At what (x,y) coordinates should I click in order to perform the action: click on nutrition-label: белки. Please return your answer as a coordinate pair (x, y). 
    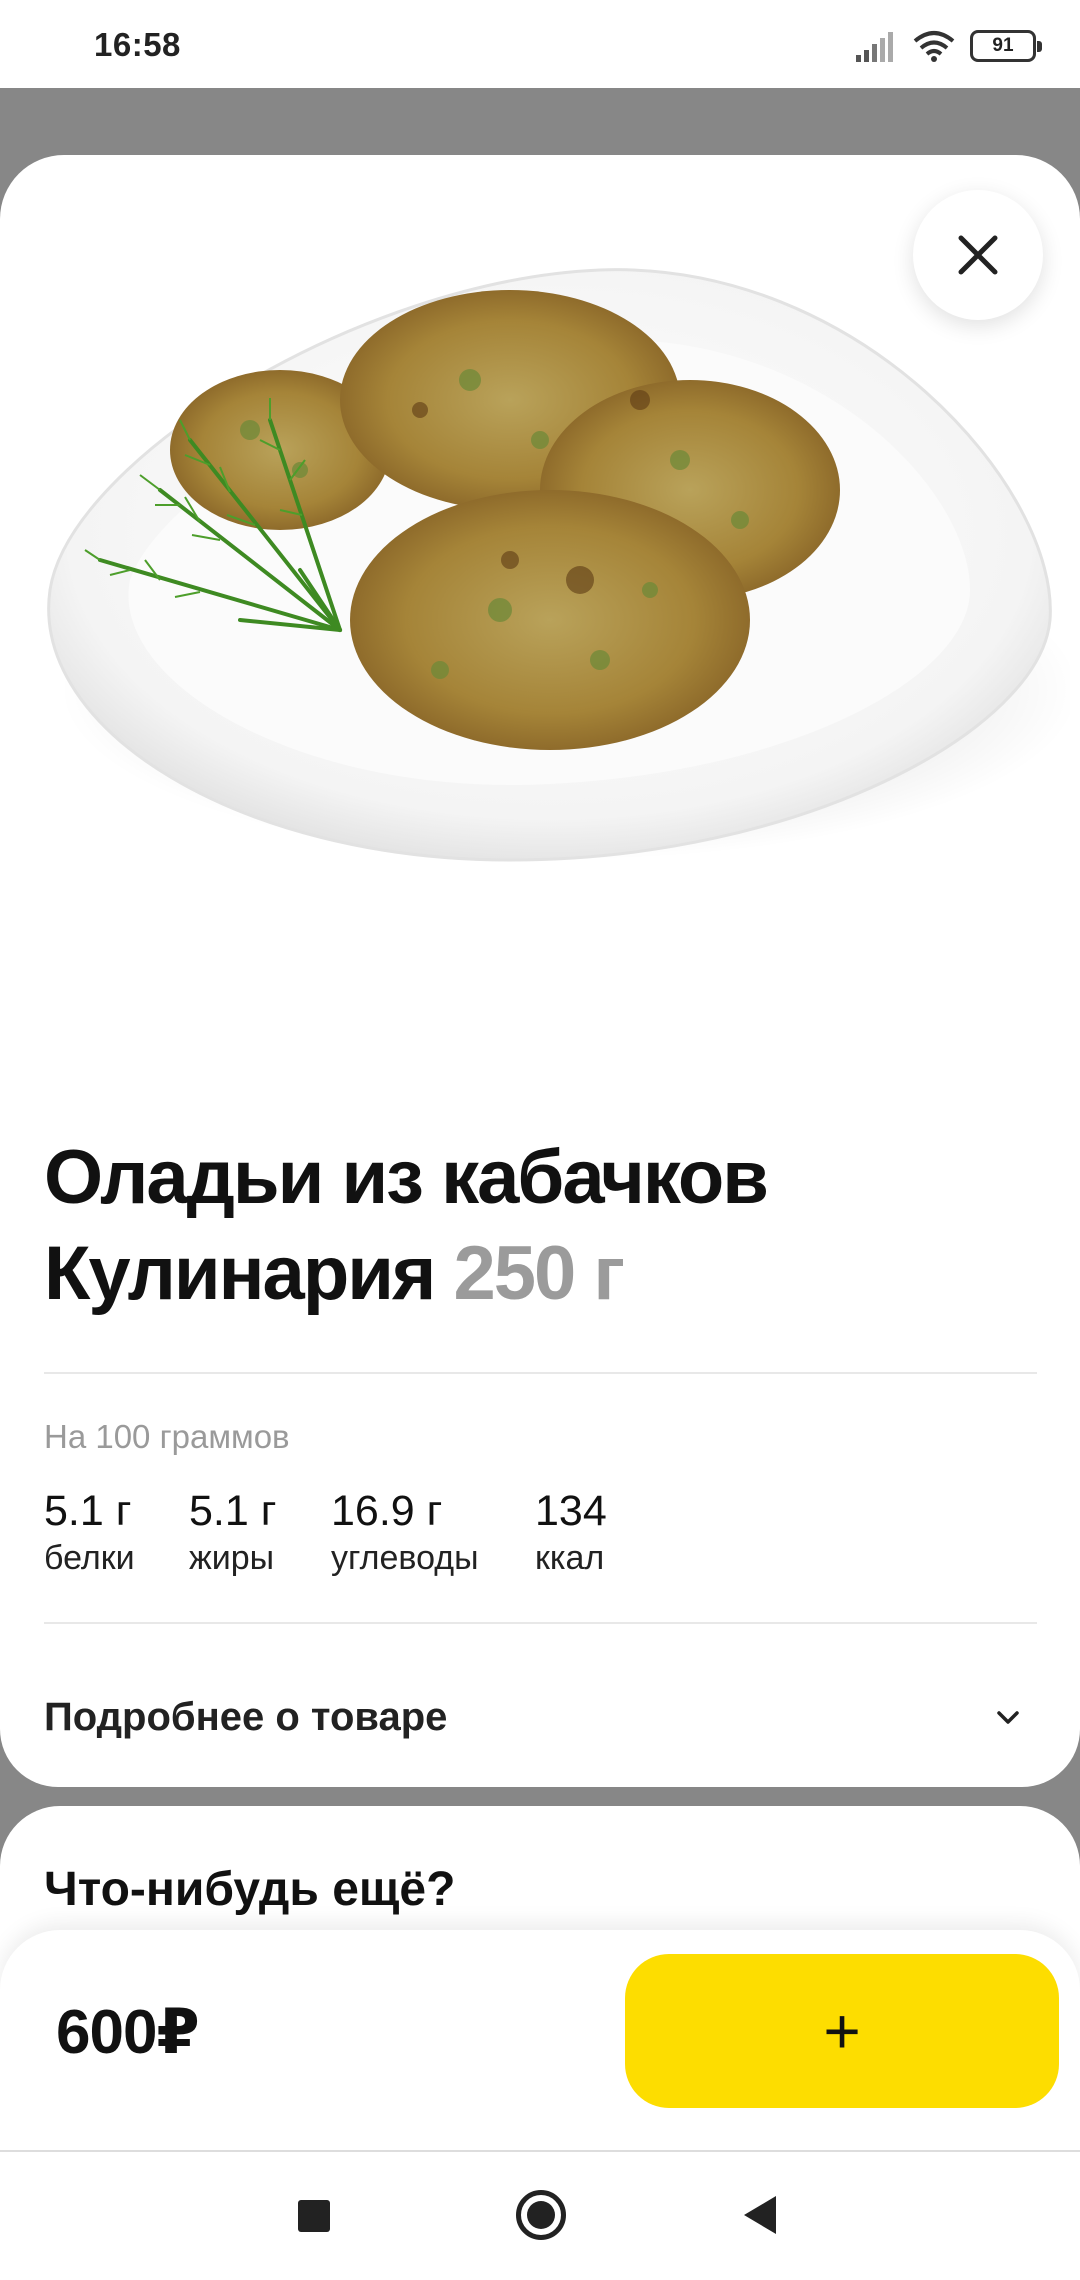
    Looking at the image, I should click on (89, 1558).